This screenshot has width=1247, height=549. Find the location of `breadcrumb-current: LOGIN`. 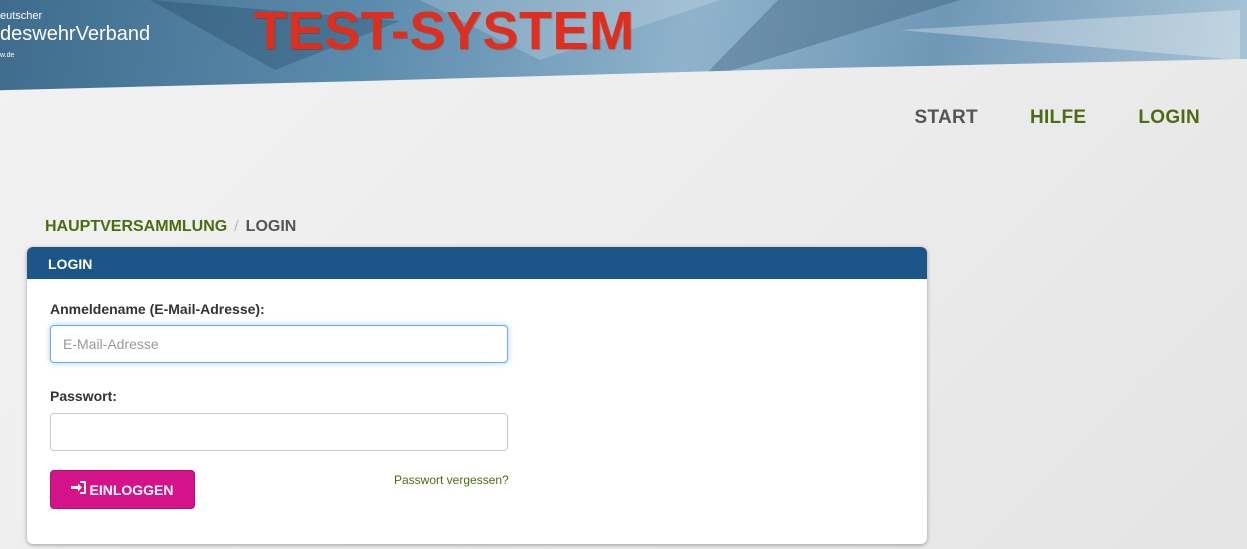

breadcrumb-current: LOGIN is located at coordinates (271, 226).